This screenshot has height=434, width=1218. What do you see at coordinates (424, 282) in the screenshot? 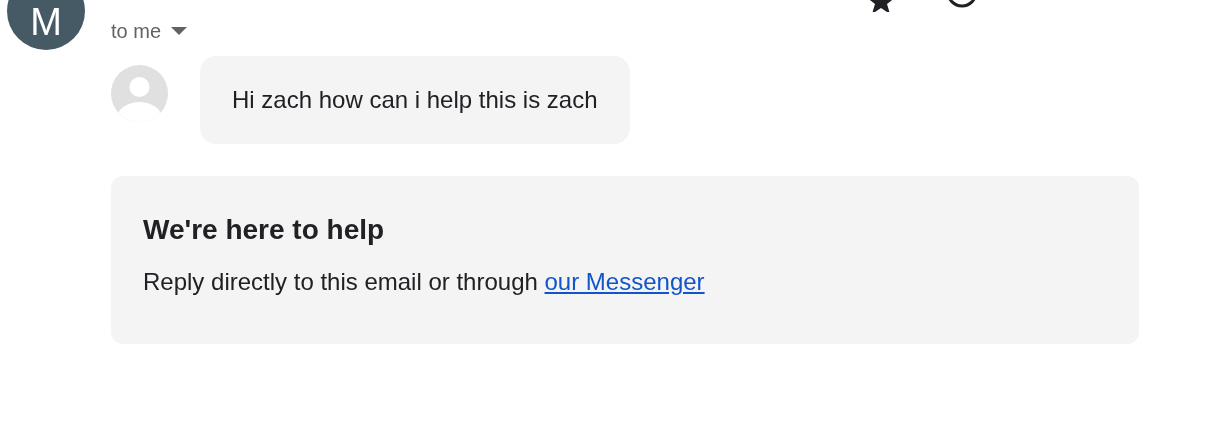
I see `card-text: Reply directly to this email or through our Messenger` at bounding box center [424, 282].